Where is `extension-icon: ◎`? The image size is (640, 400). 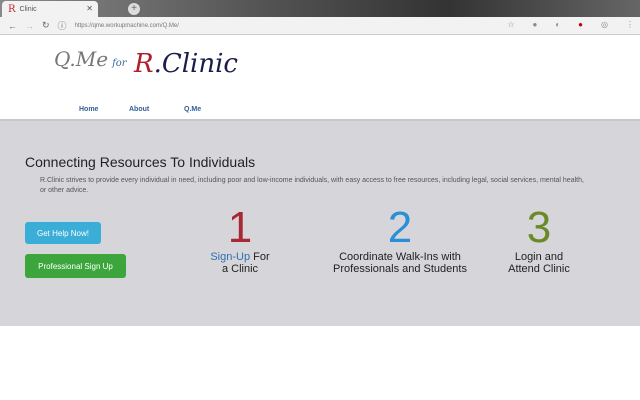 extension-icon: ◎ is located at coordinates (604, 24).